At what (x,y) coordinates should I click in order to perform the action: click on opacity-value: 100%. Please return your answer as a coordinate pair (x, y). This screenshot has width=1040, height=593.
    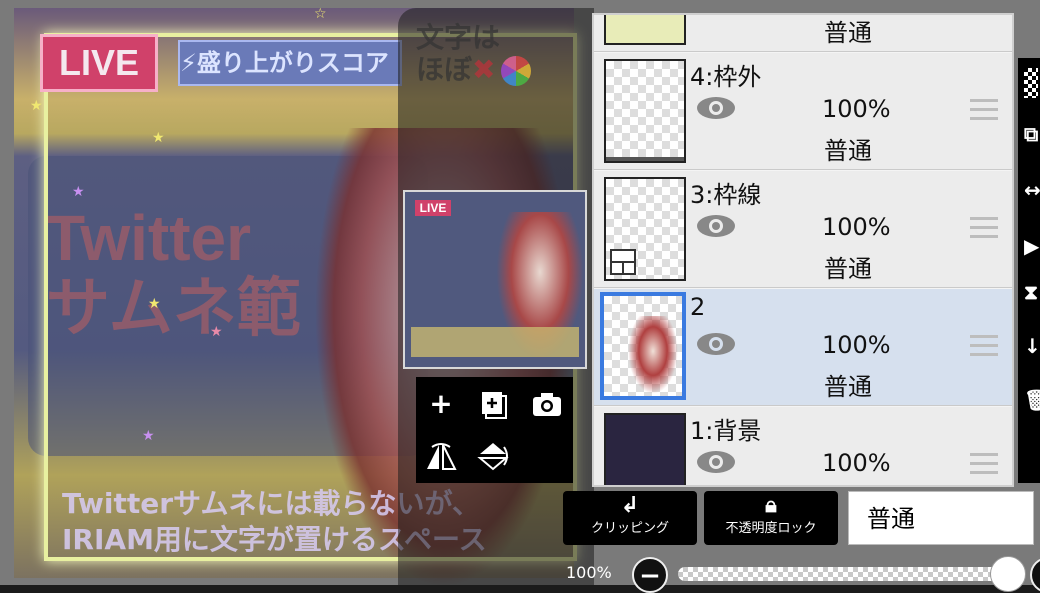
    Looking at the image, I should click on (589, 572).